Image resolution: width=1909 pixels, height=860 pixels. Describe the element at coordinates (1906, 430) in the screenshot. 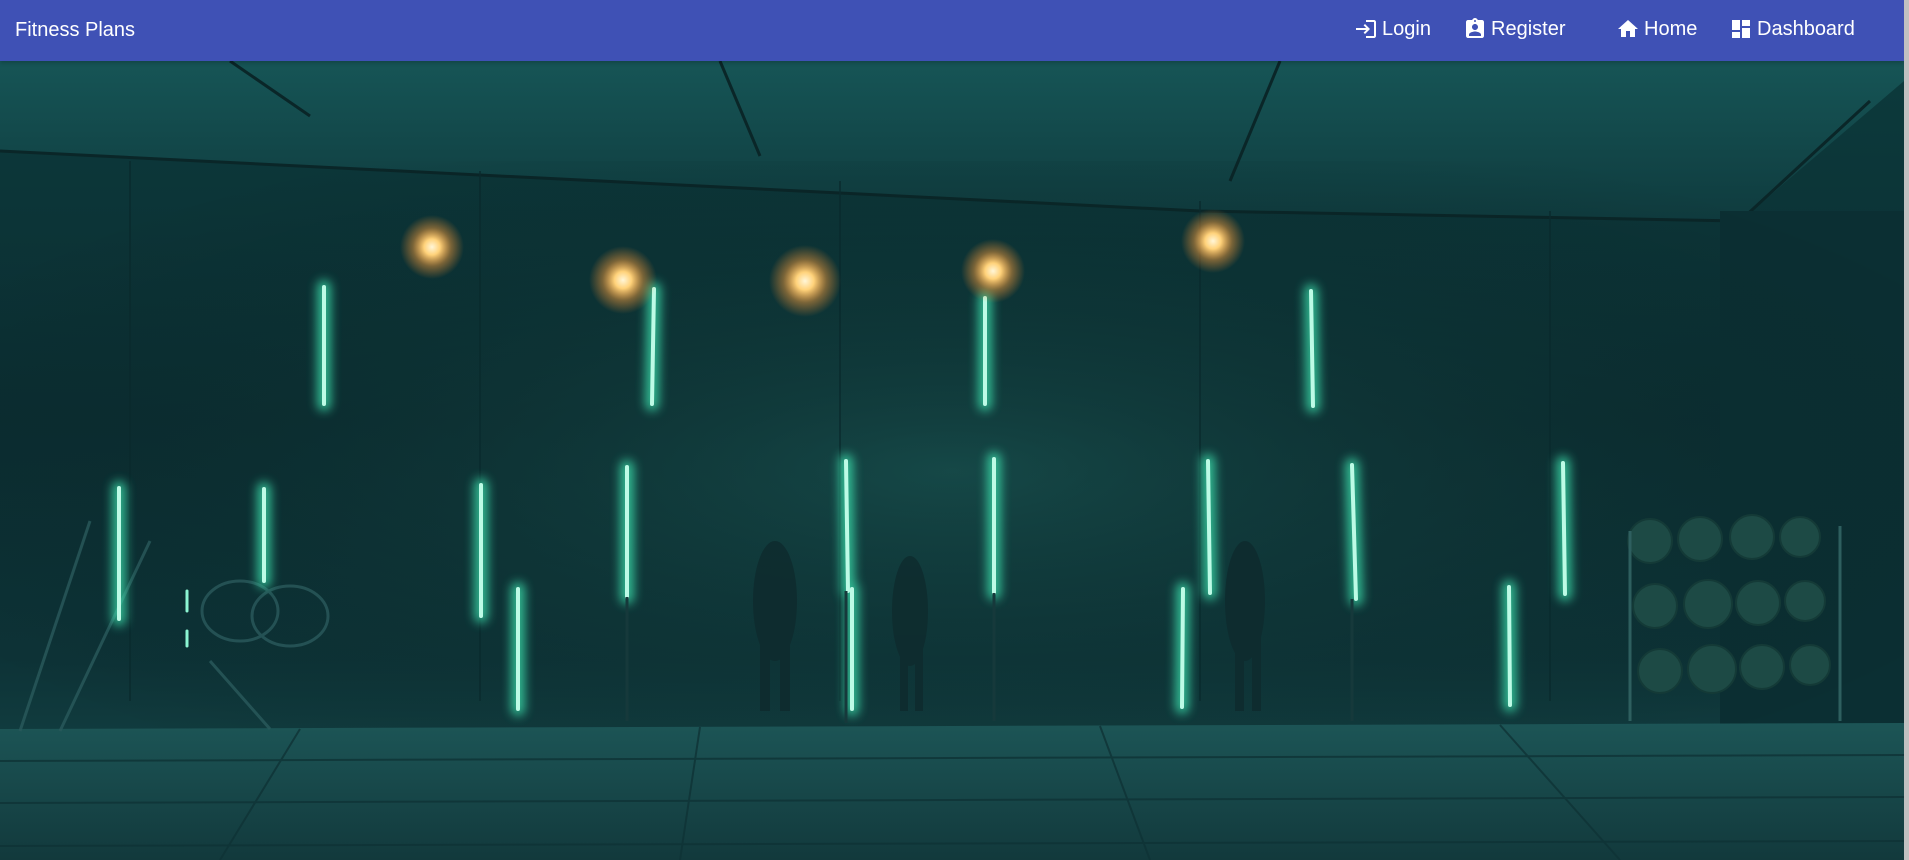

I see `vertical-scrollbar` at that location.